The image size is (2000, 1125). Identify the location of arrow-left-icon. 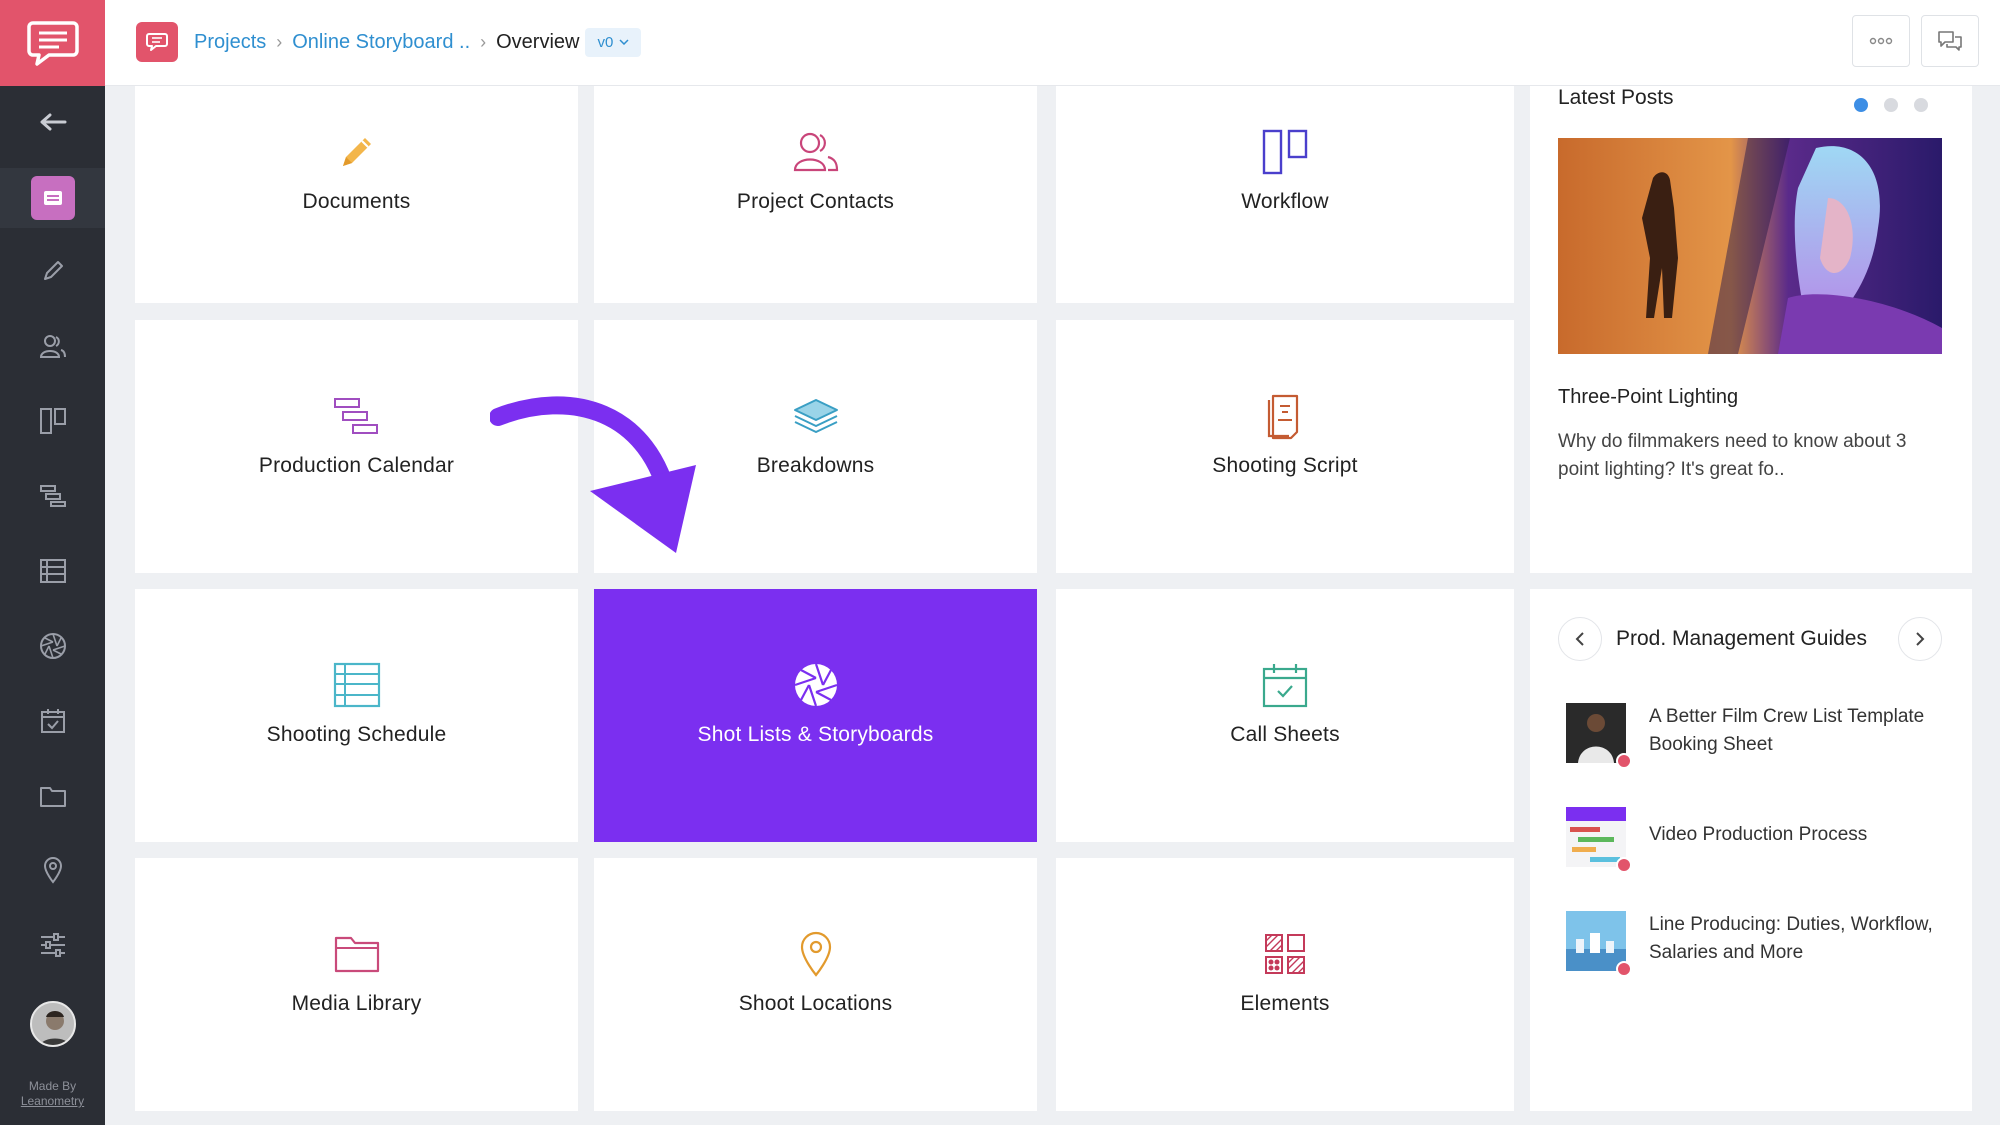
(53, 122).